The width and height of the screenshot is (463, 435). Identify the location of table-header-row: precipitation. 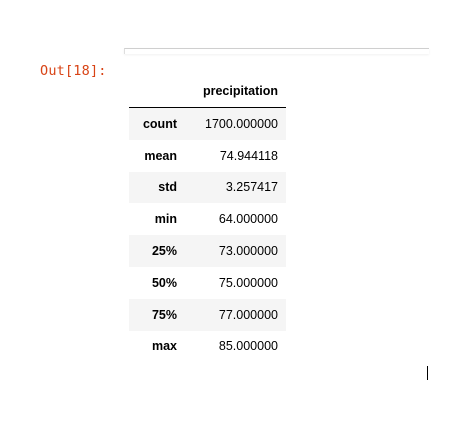
(207, 91).